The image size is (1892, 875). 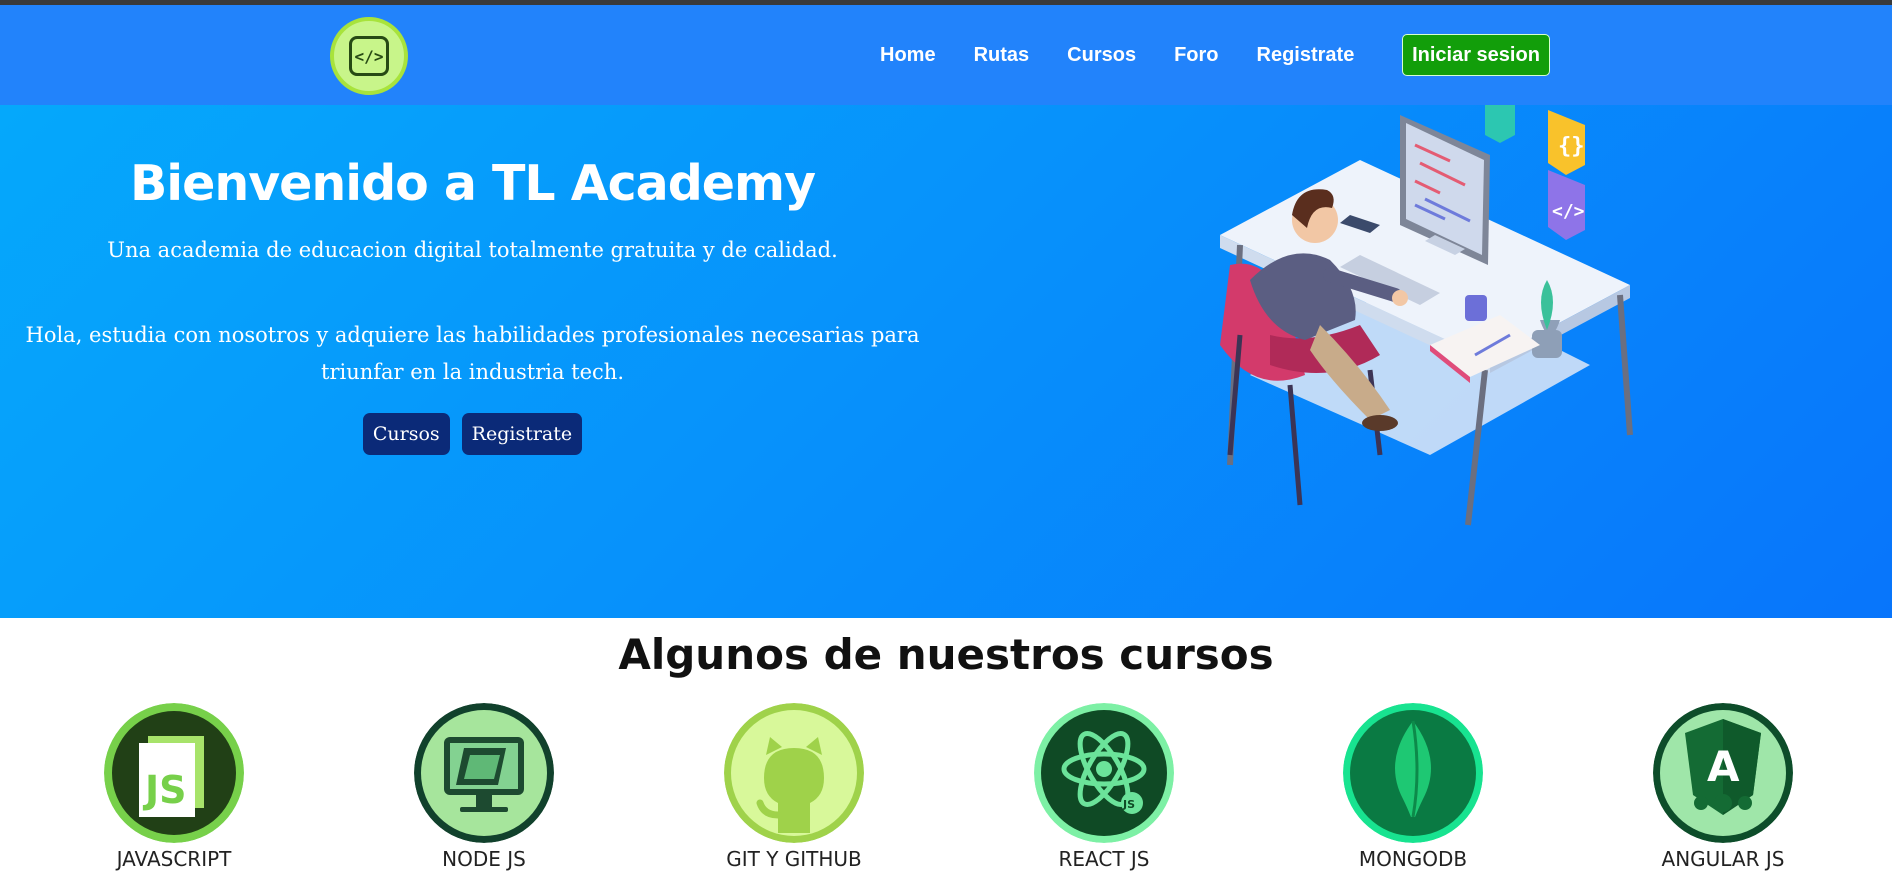 What do you see at coordinates (174, 859) in the screenshot?
I see `course-label-javascript: JAVASCRIPT` at bounding box center [174, 859].